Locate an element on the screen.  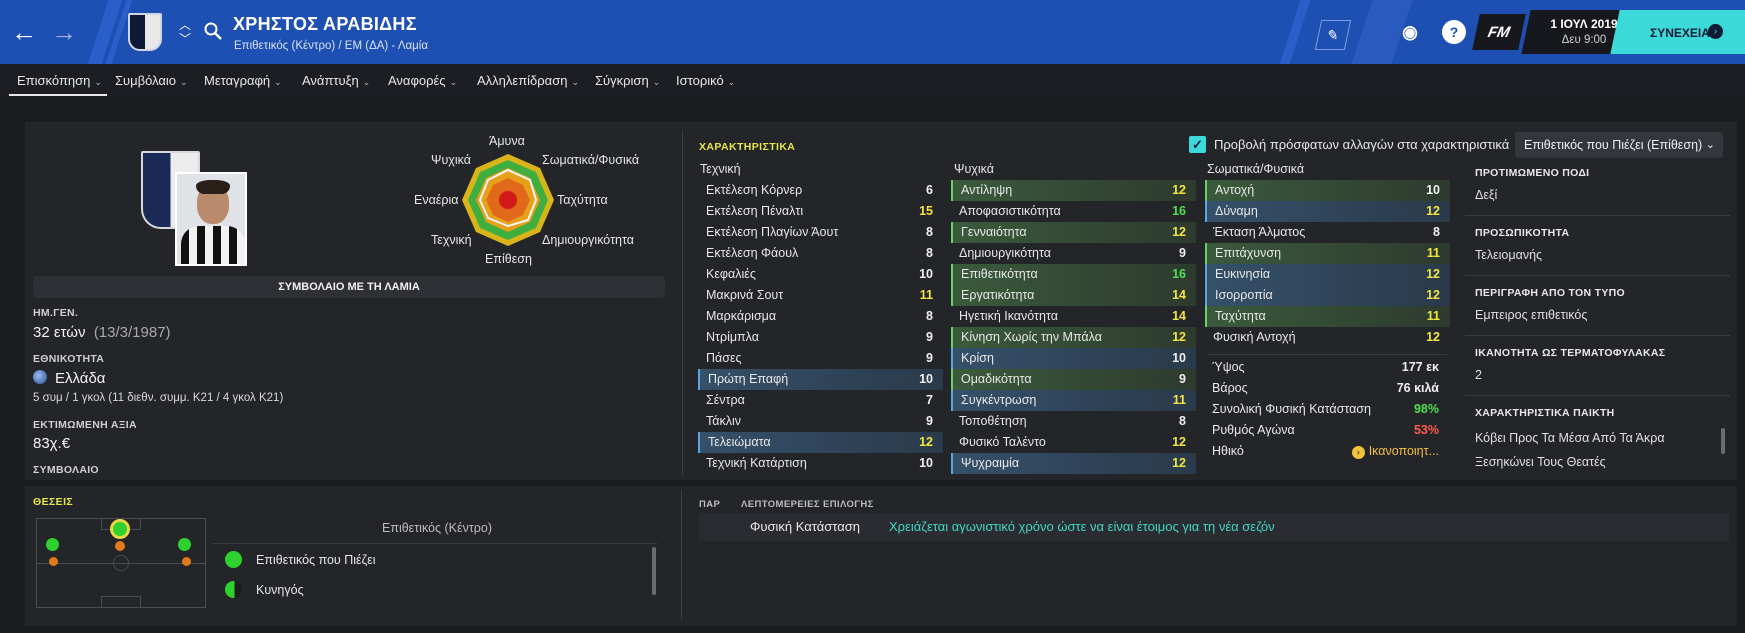
attribute-row: Εκτέλεση Κόρνερ 6 is located at coordinates (820, 190).